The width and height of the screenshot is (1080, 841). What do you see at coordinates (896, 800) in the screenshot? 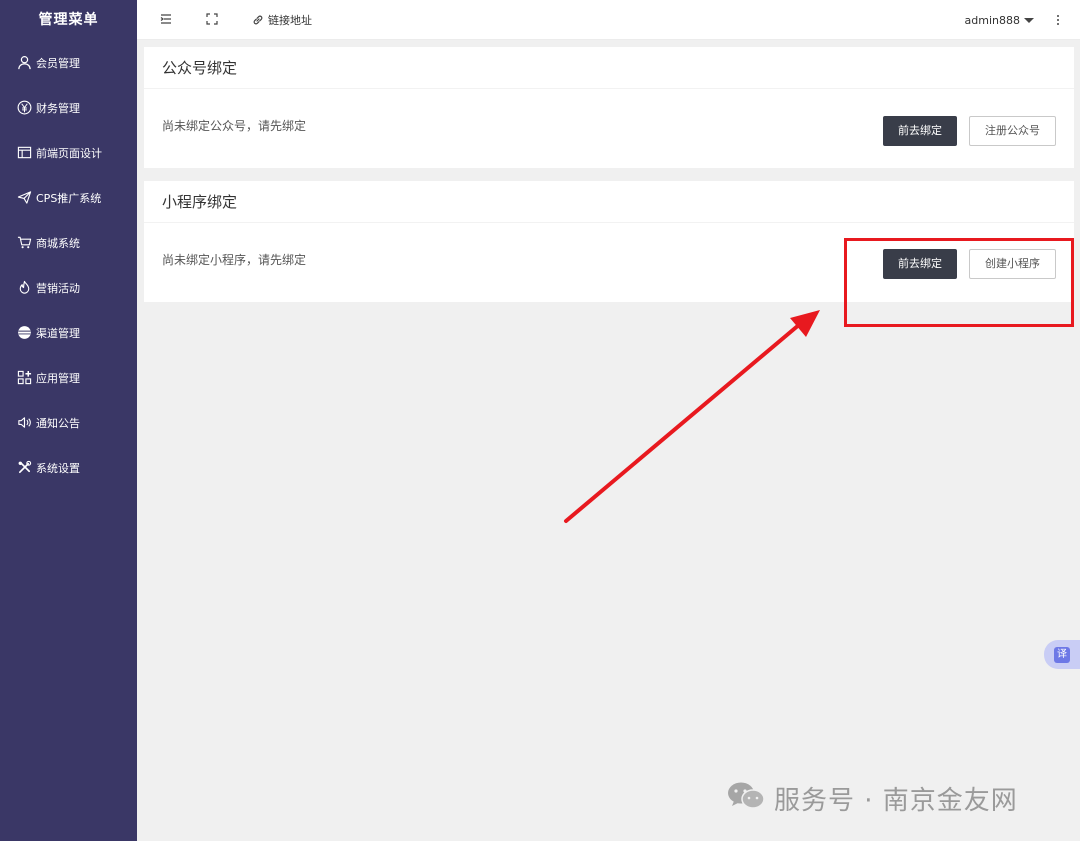
I see `watermark-text: 服务号 · 南京金友网` at bounding box center [896, 800].